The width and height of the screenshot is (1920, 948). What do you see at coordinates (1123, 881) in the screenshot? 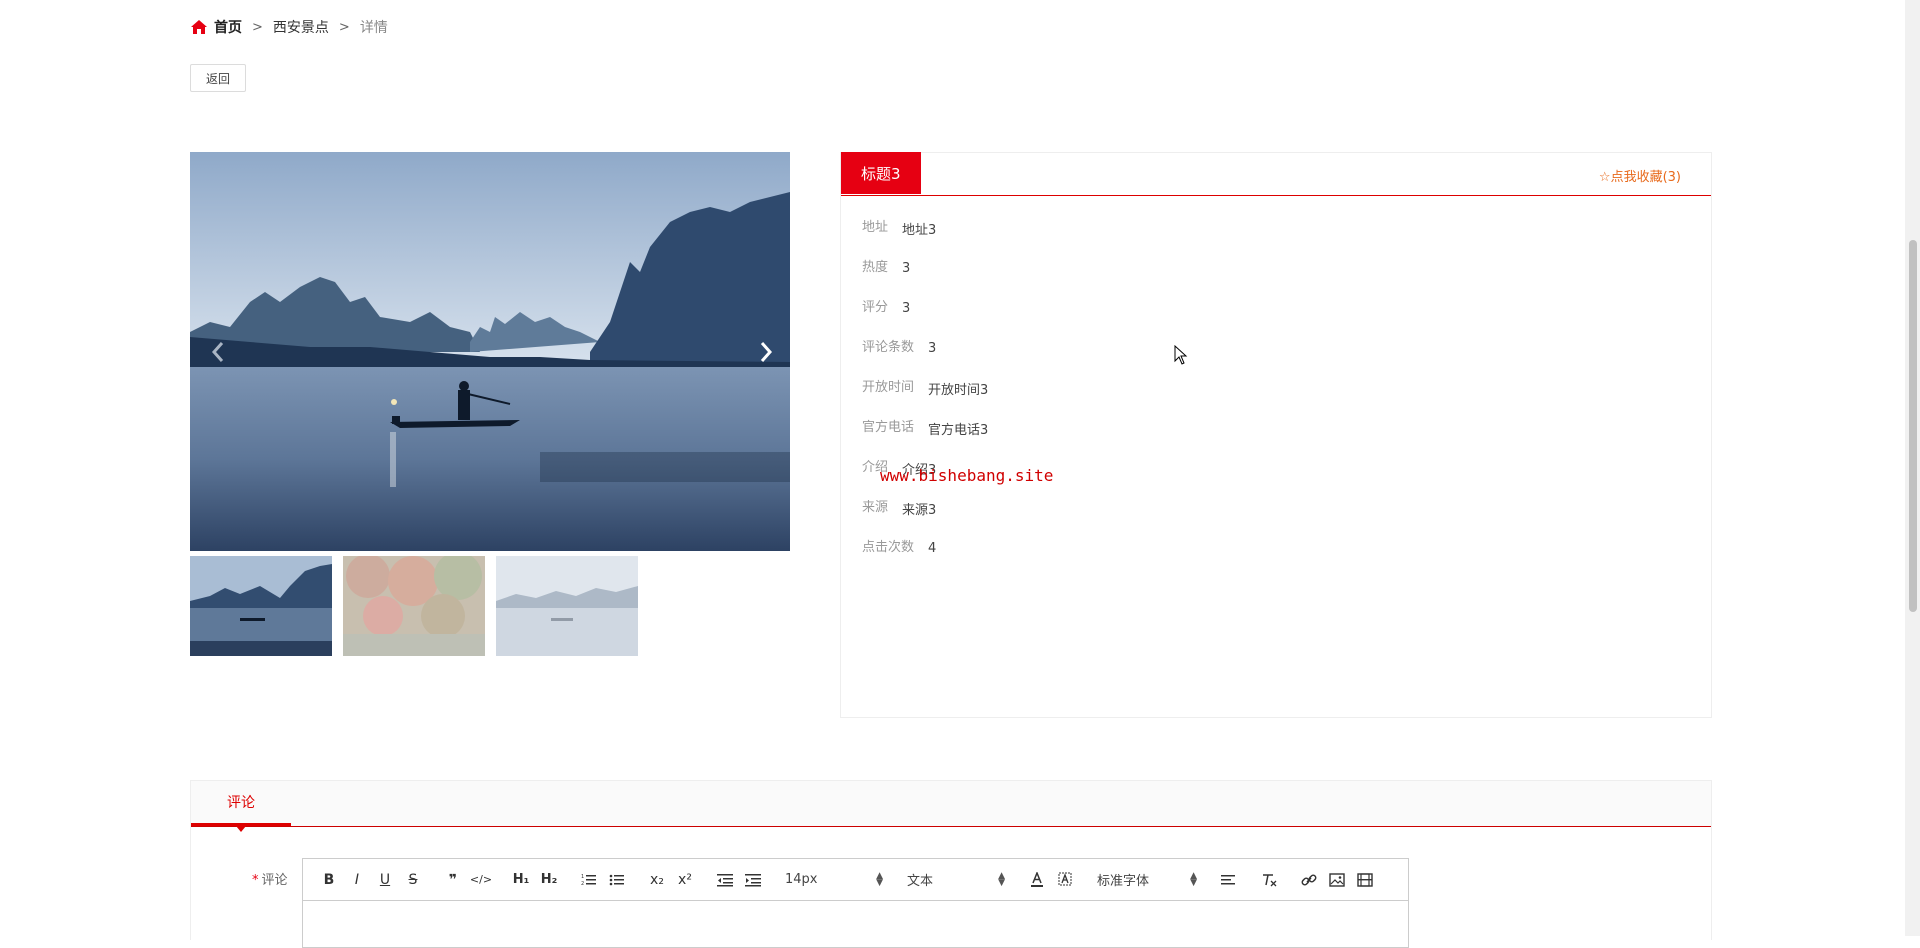
I see `font-family-value: 标准字体` at bounding box center [1123, 881].